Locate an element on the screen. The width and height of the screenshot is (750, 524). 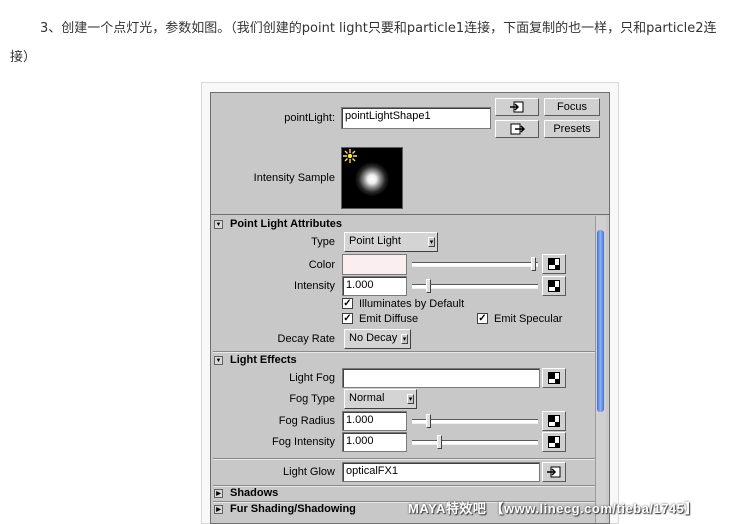
fog-radius-slider is located at coordinates (475, 421).